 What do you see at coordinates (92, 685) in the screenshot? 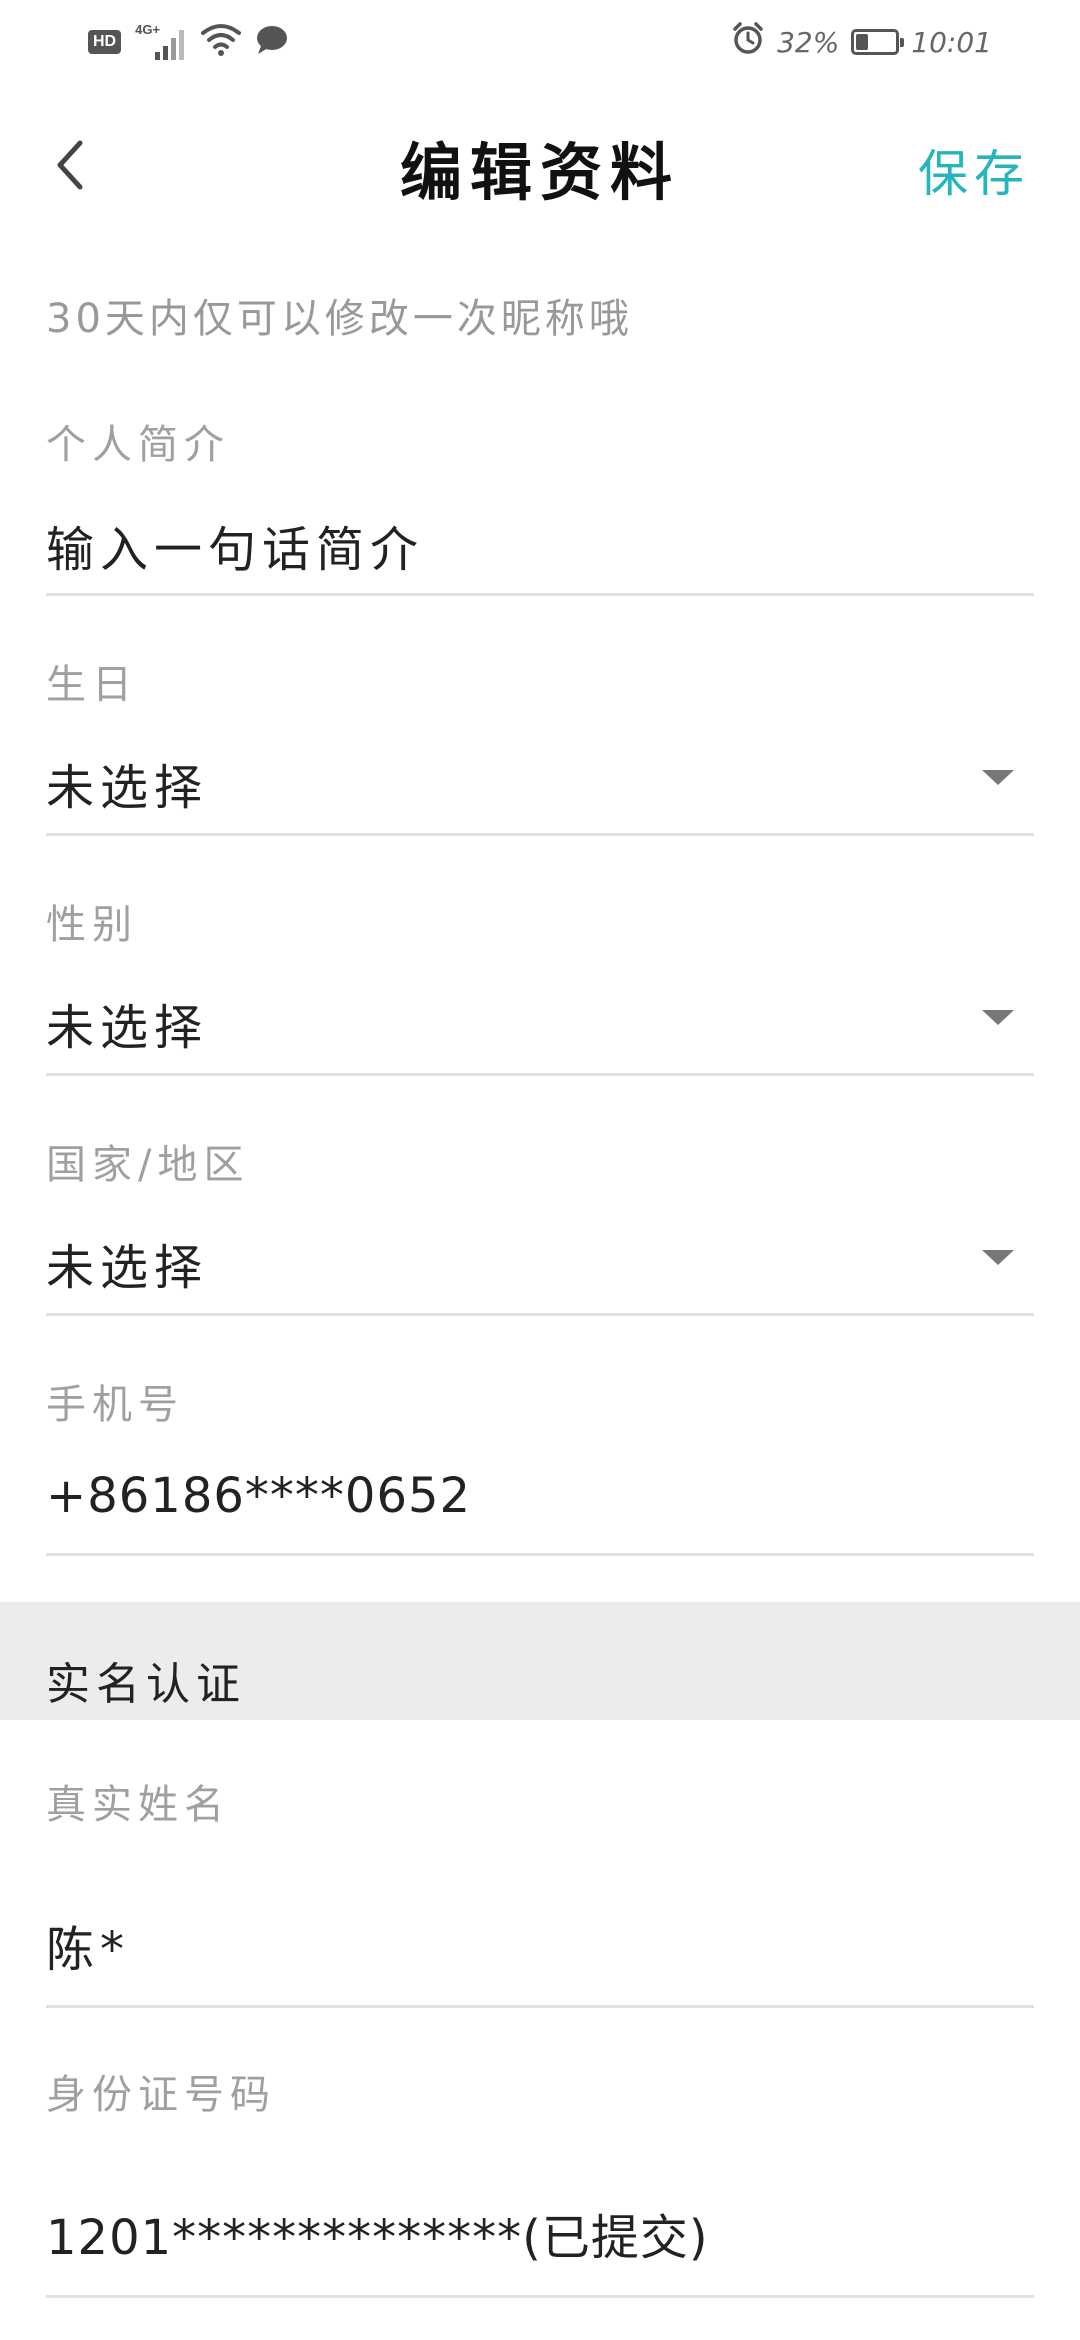
I see `birthday-label: 生日` at bounding box center [92, 685].